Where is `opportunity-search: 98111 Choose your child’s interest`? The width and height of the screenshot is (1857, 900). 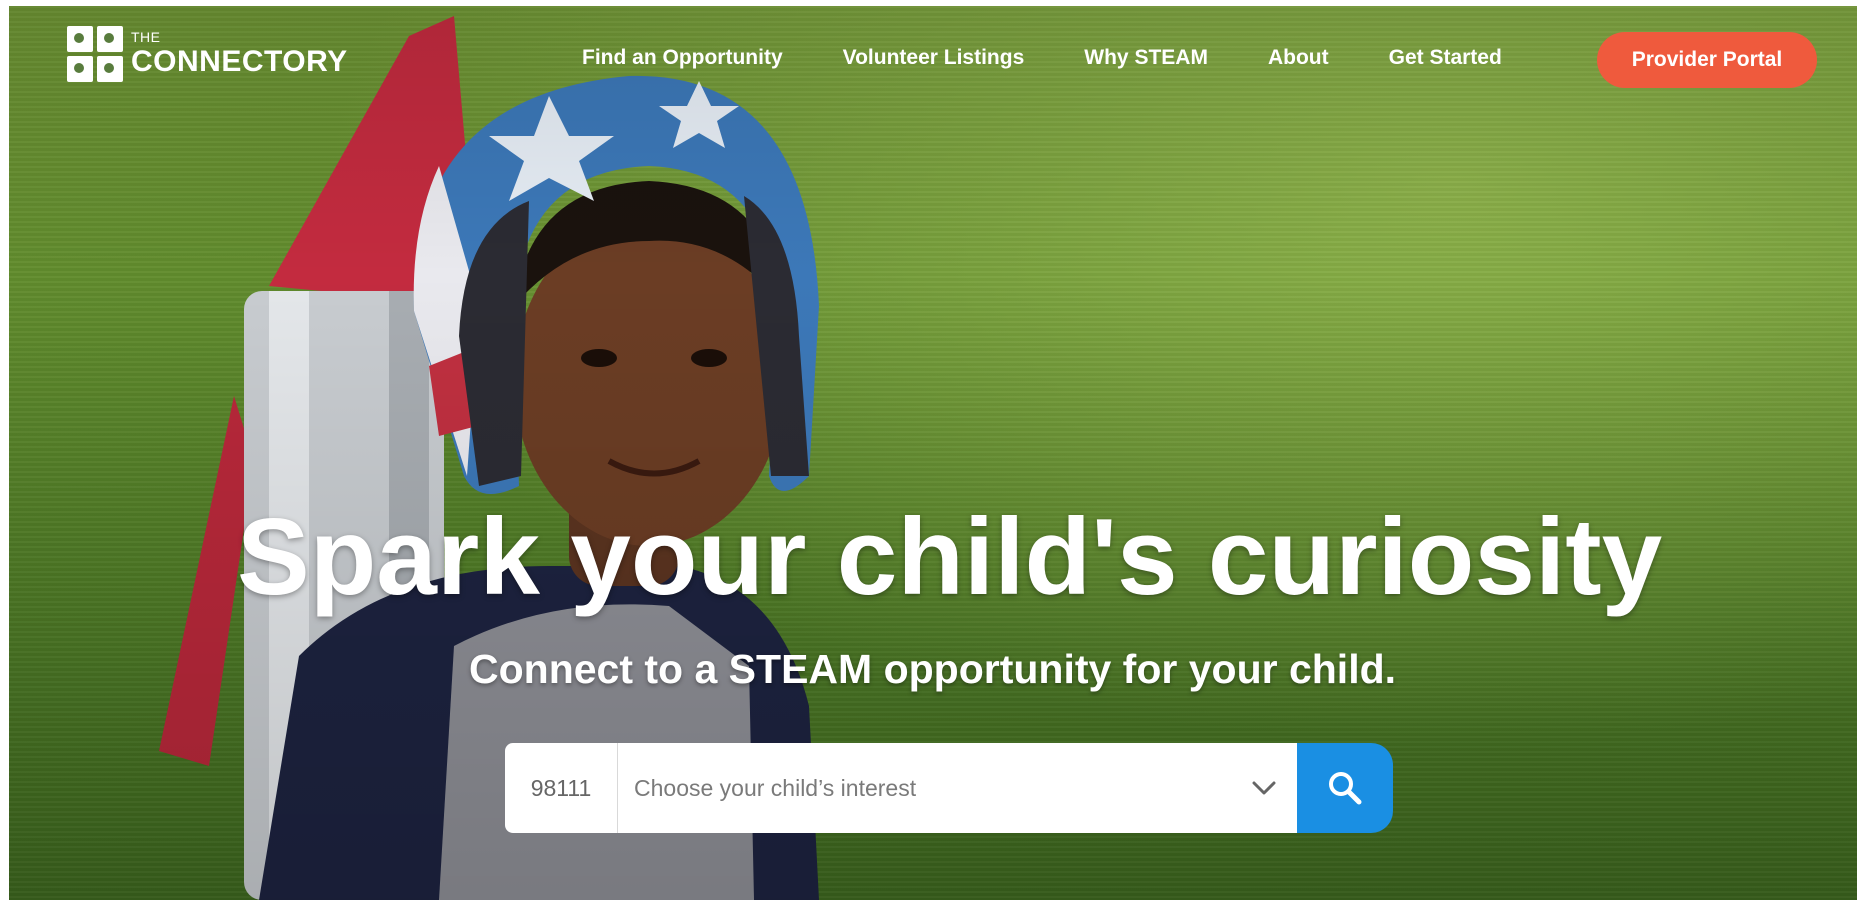
opportunity-search: 98111 Choose your child’s interest is located at coordinates (949, 788).